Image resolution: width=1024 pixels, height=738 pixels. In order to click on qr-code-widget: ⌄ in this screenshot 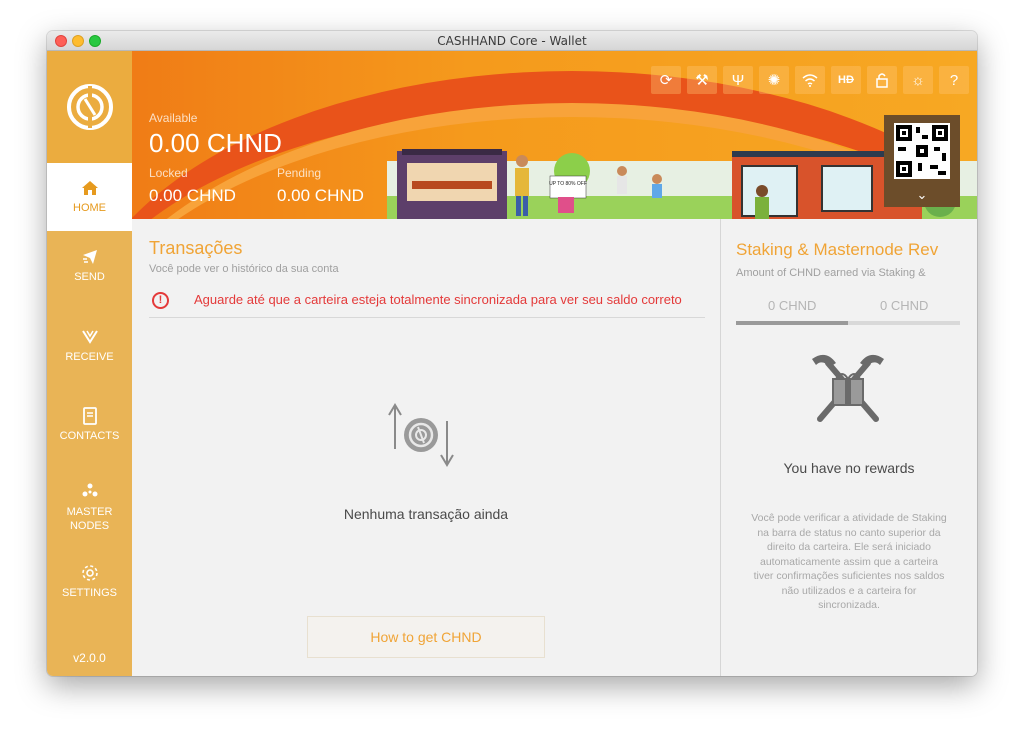, I will do `click(922, 161)`.